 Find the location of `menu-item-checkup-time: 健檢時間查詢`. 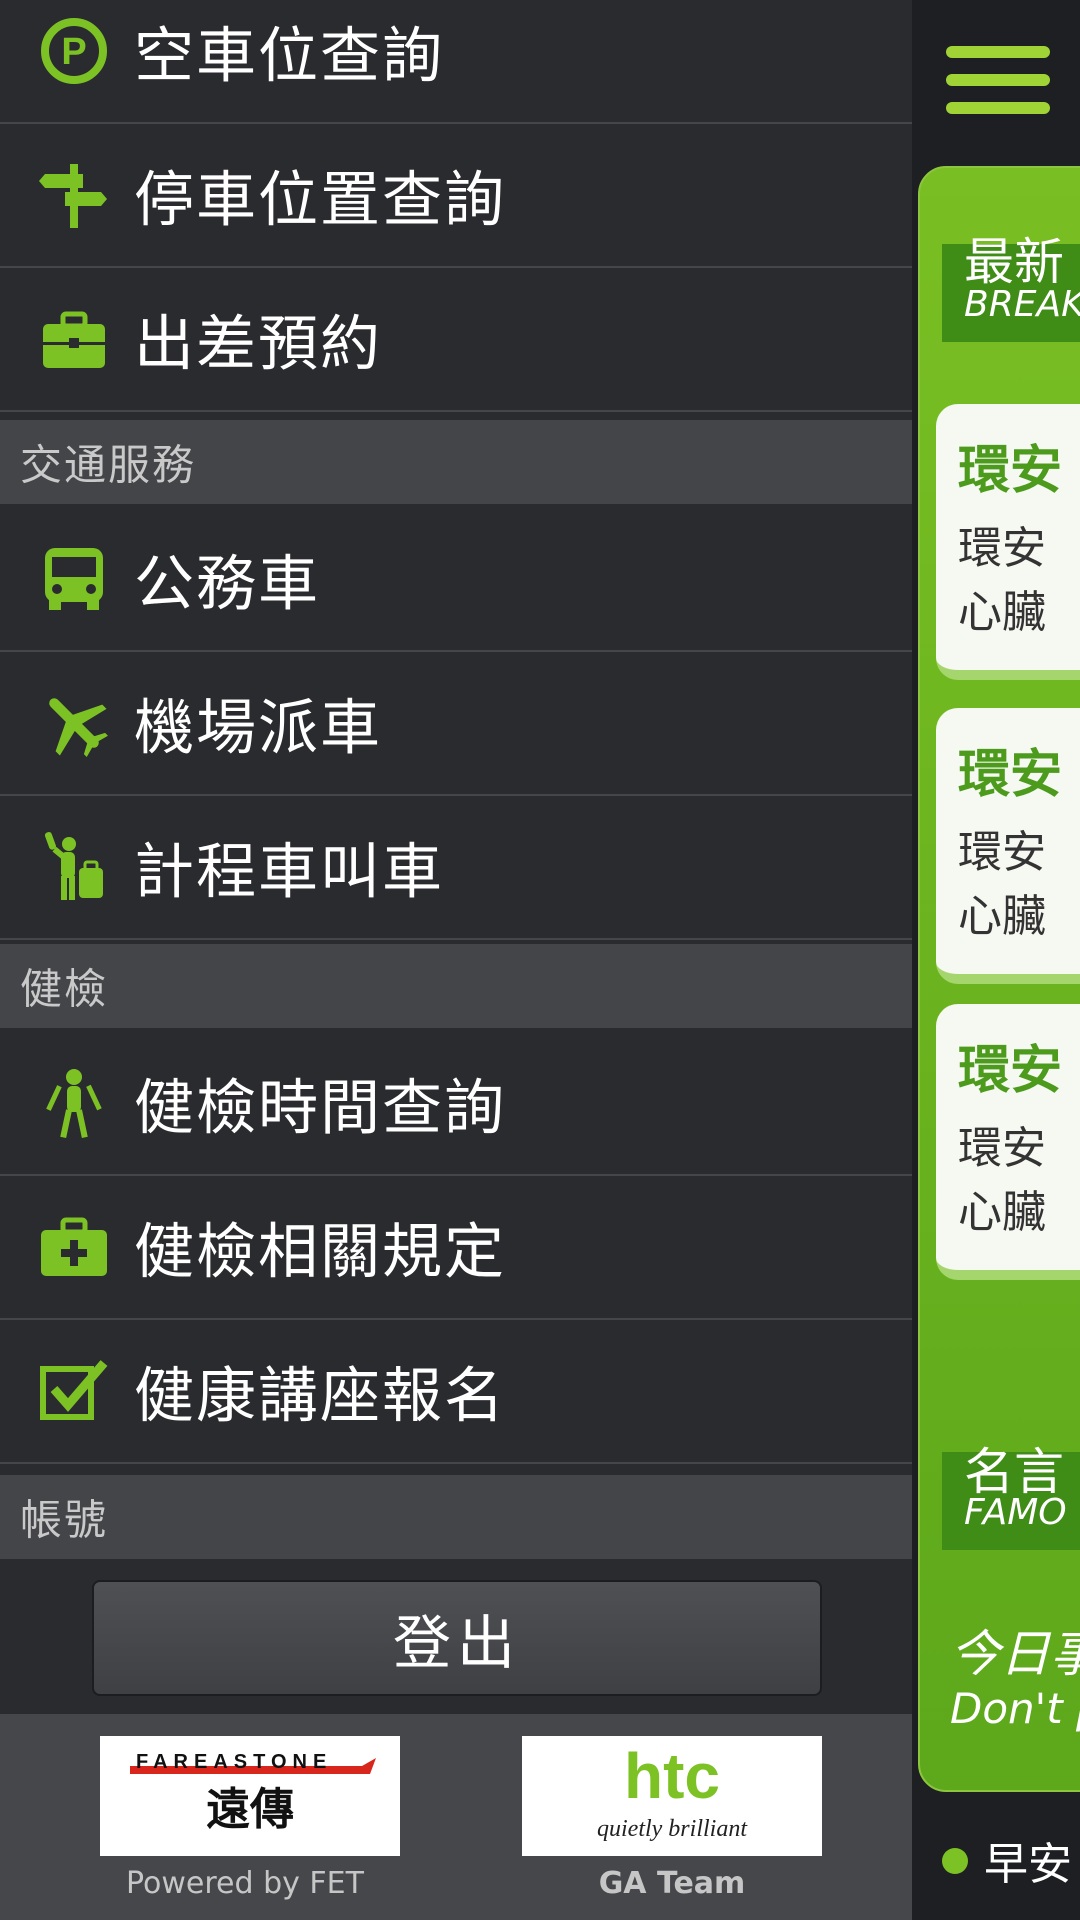

menu-item-checkup-time: 健檢時間查詢 is located at coordinates (456, 1104).